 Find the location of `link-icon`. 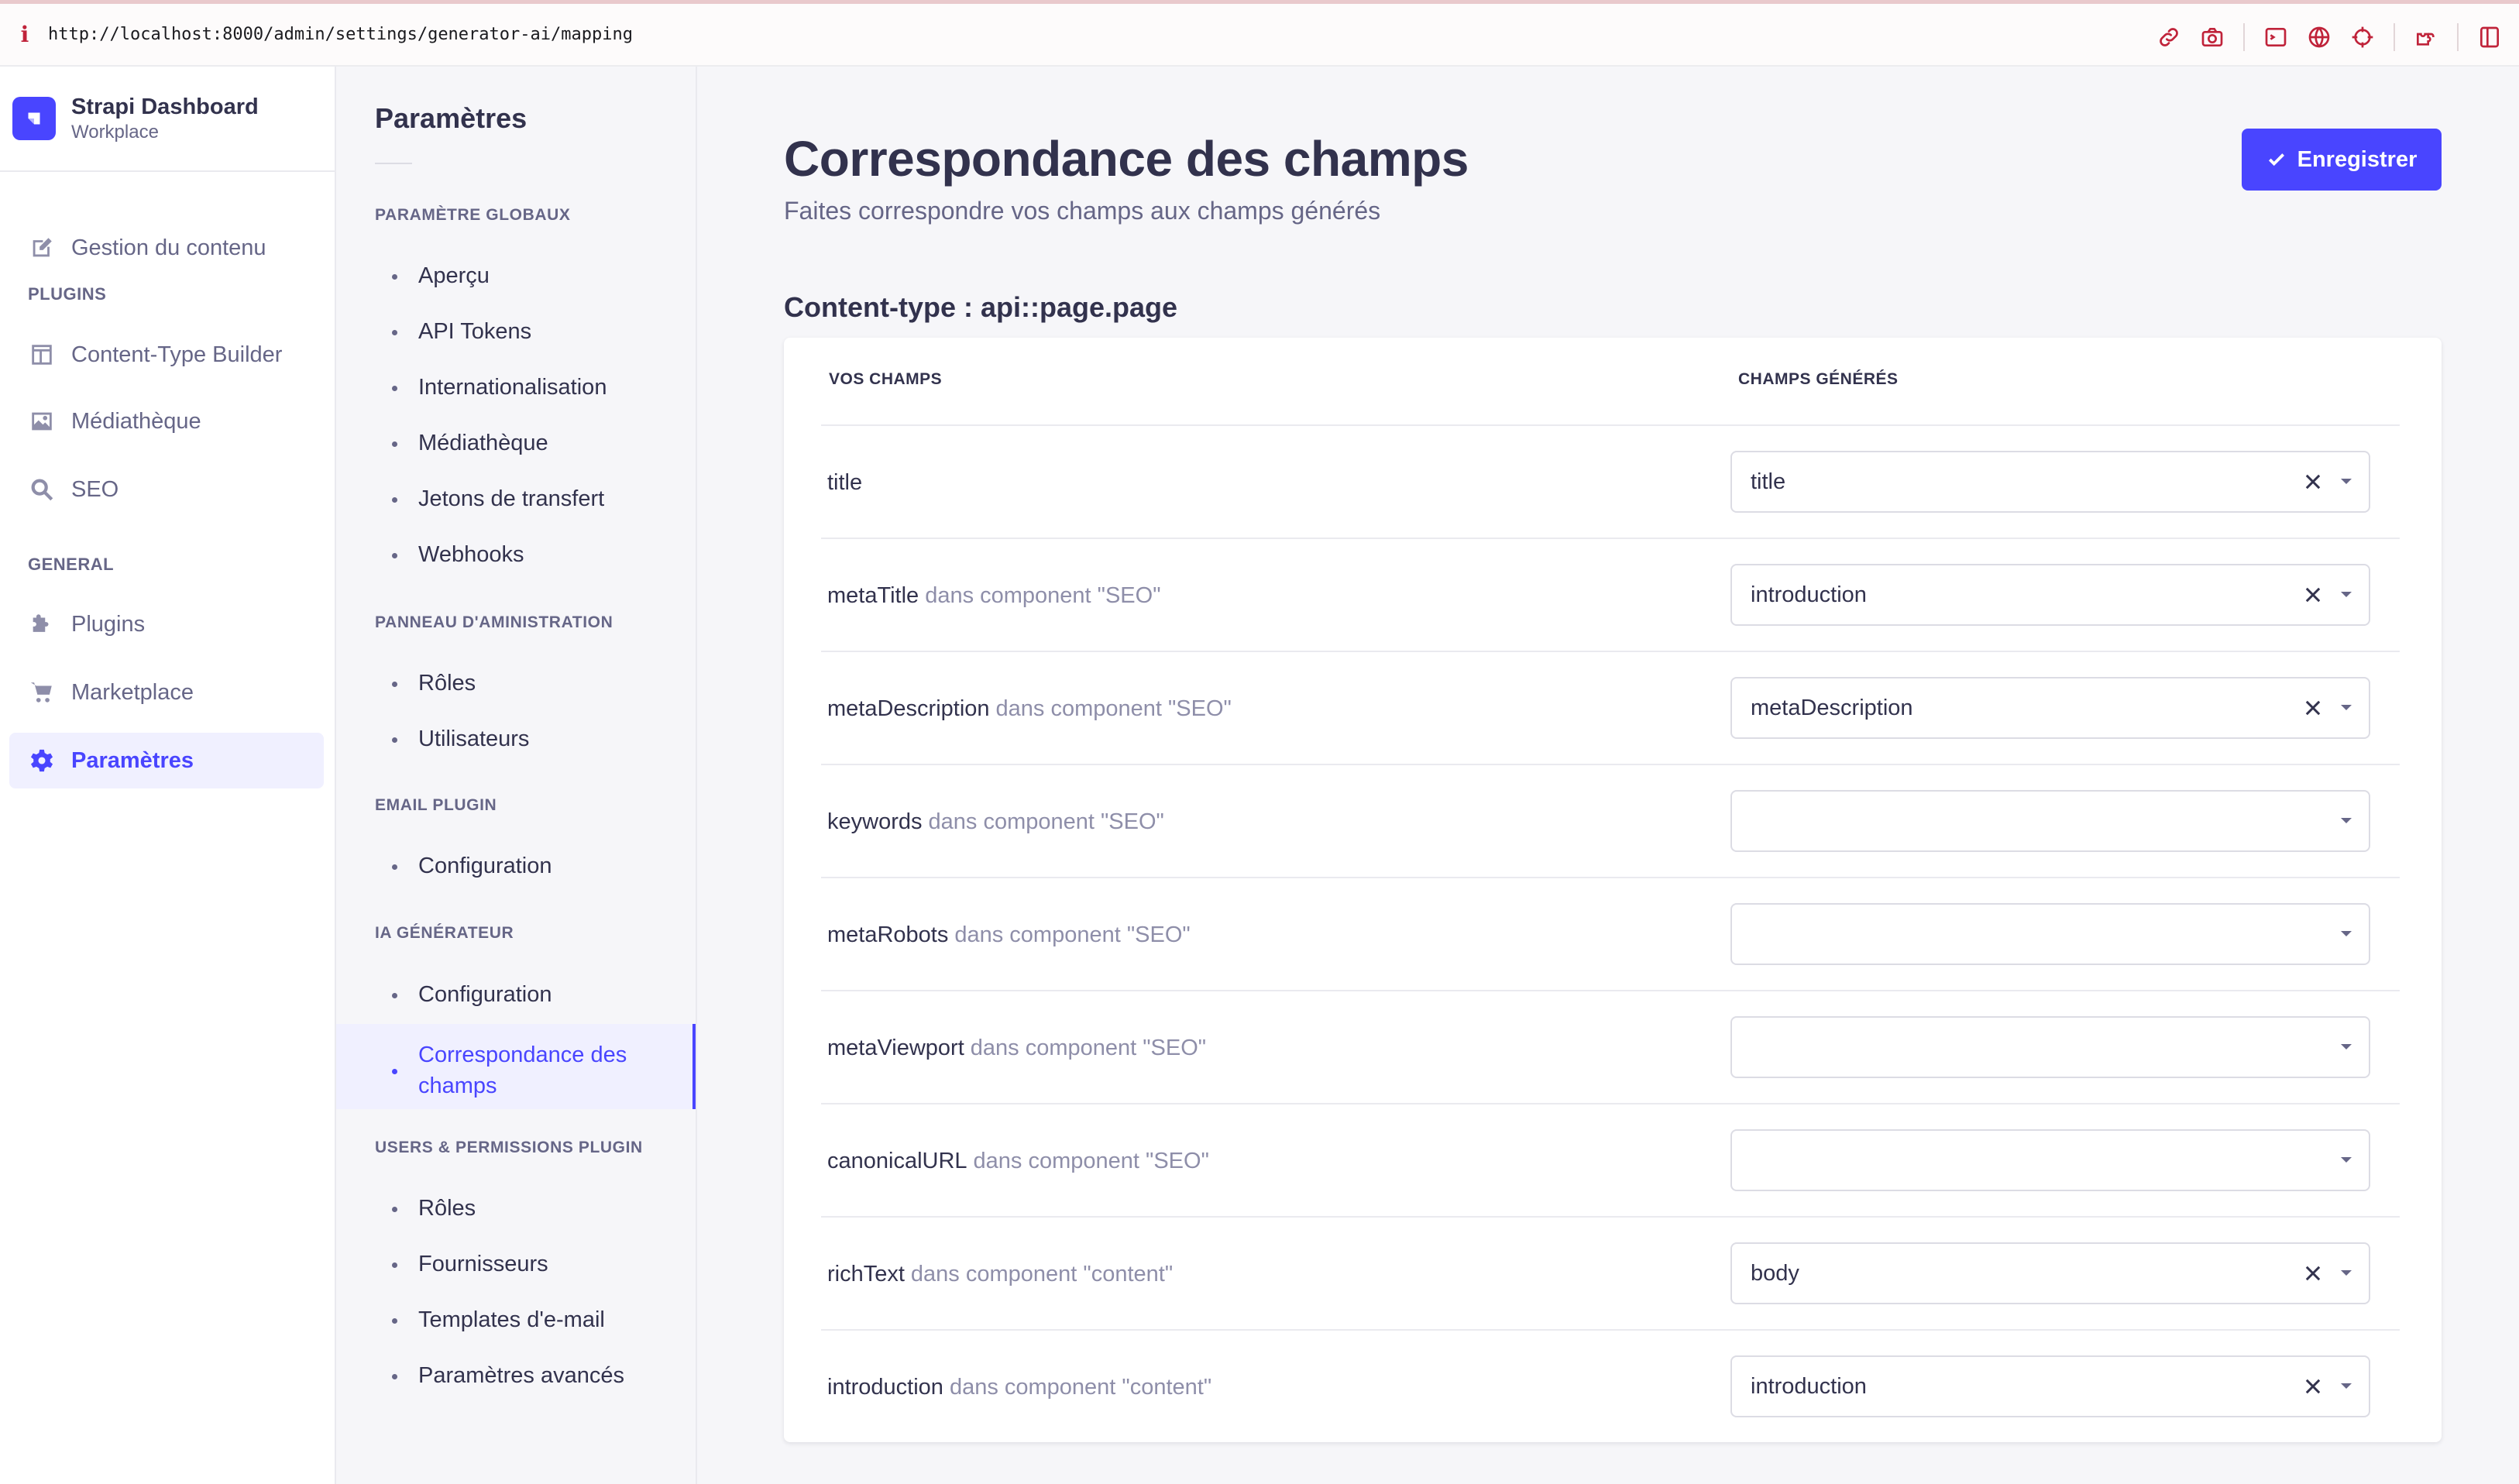

link-icon is located at coordinates (2169, 37).